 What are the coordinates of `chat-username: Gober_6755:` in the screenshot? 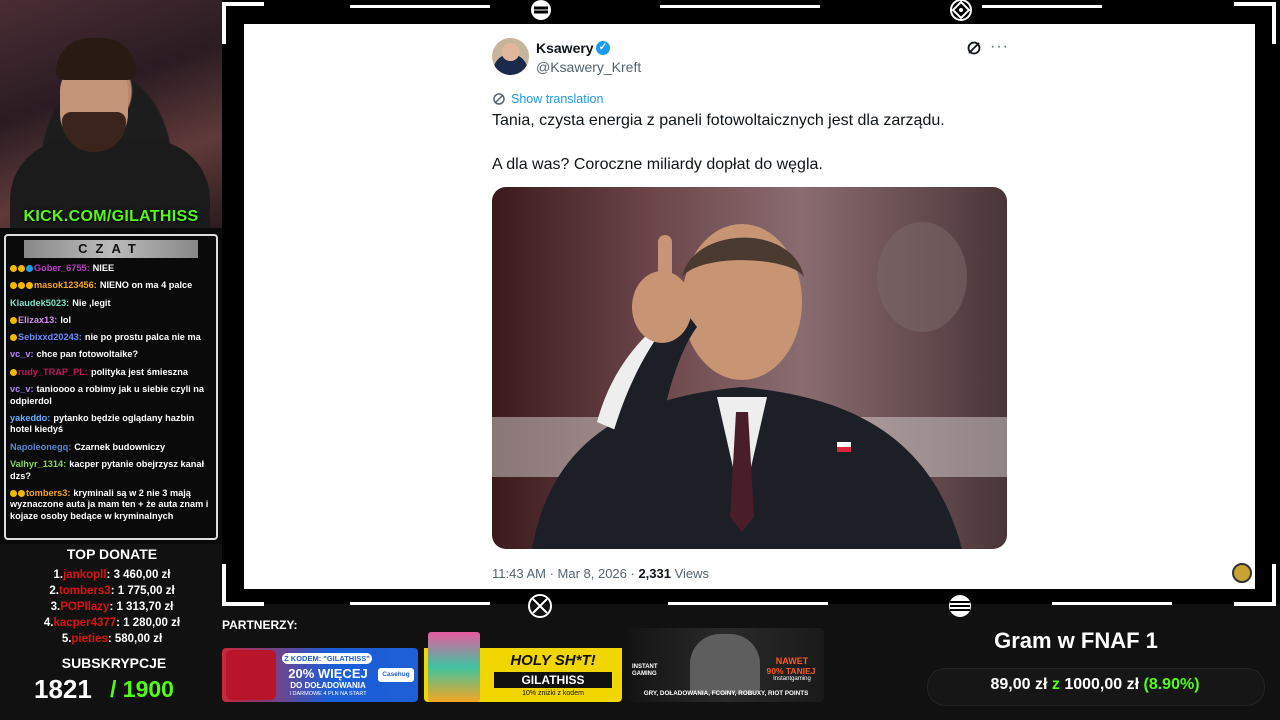 It's located at (62, 268).